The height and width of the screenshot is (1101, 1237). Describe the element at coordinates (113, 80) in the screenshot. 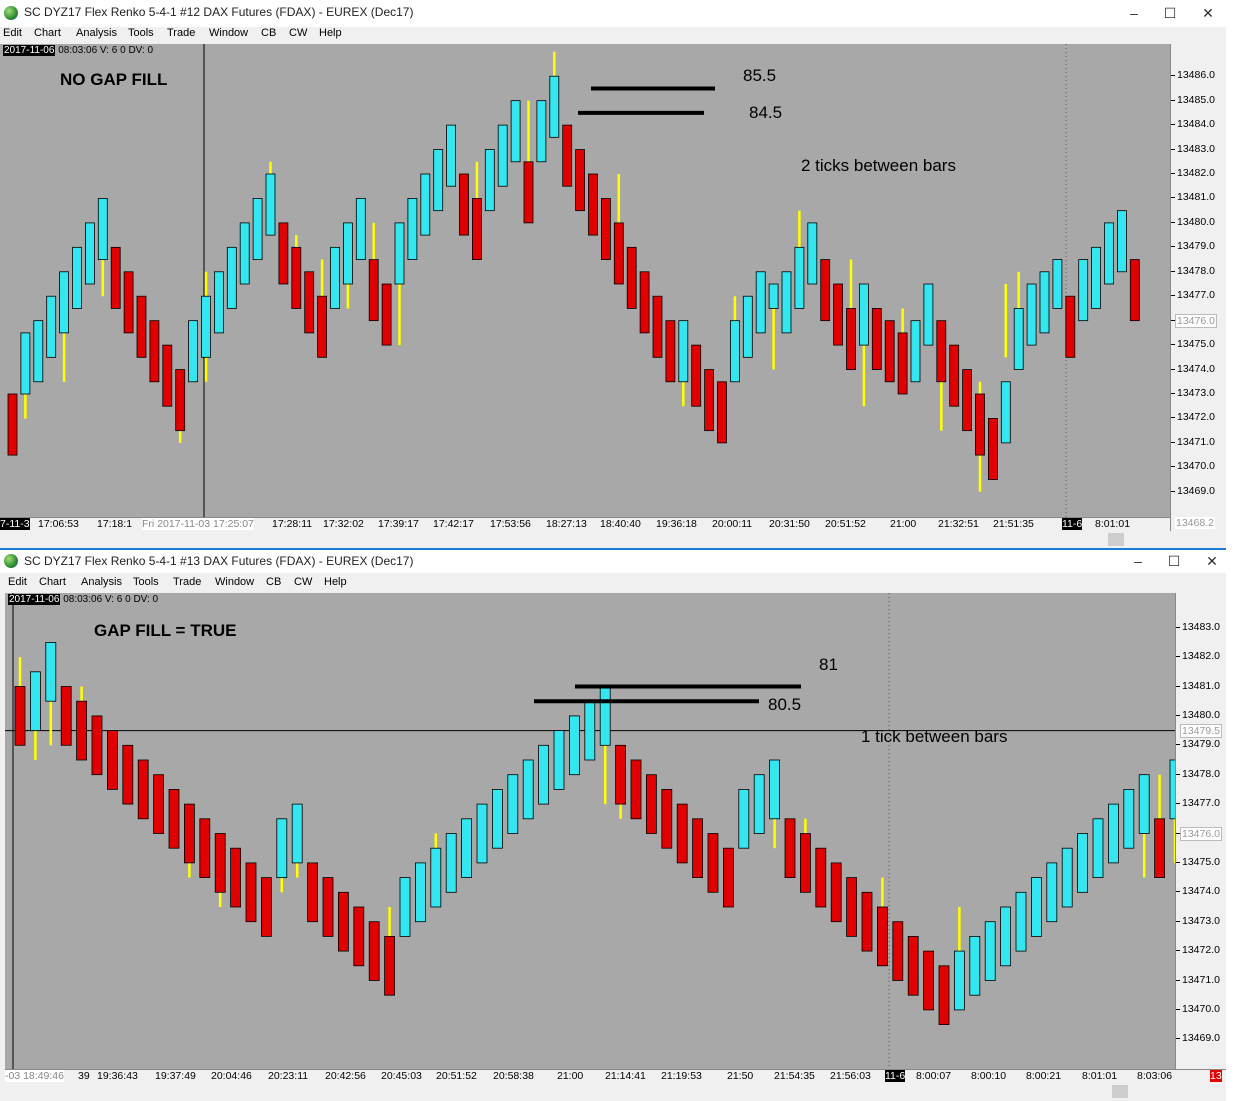

I see `annotation-title: NO GAP FILL` at that location.